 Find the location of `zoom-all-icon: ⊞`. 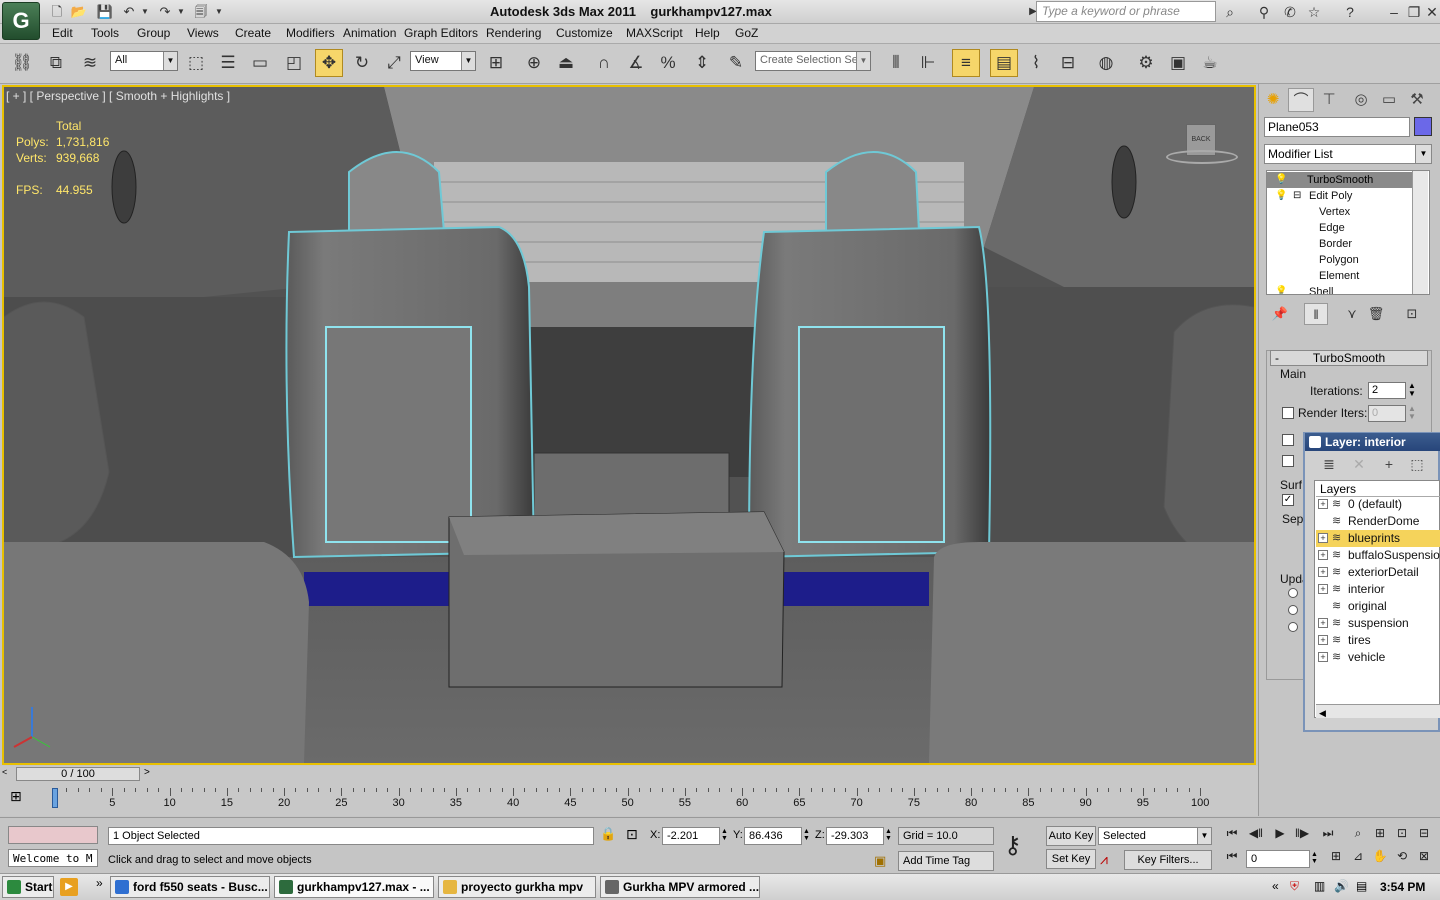

zoom-all-icon: ⊞ is located at coordinates (1380, 835).